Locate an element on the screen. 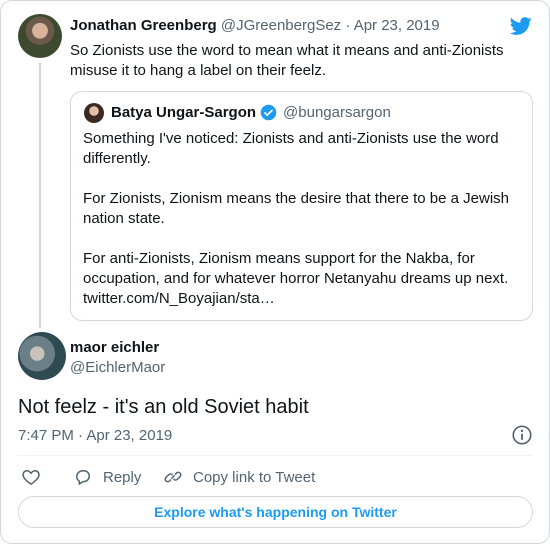 Image resolution: width=550 pixels, height=544 pixels. reply-button: Reply is located at coordinates (107, 477).